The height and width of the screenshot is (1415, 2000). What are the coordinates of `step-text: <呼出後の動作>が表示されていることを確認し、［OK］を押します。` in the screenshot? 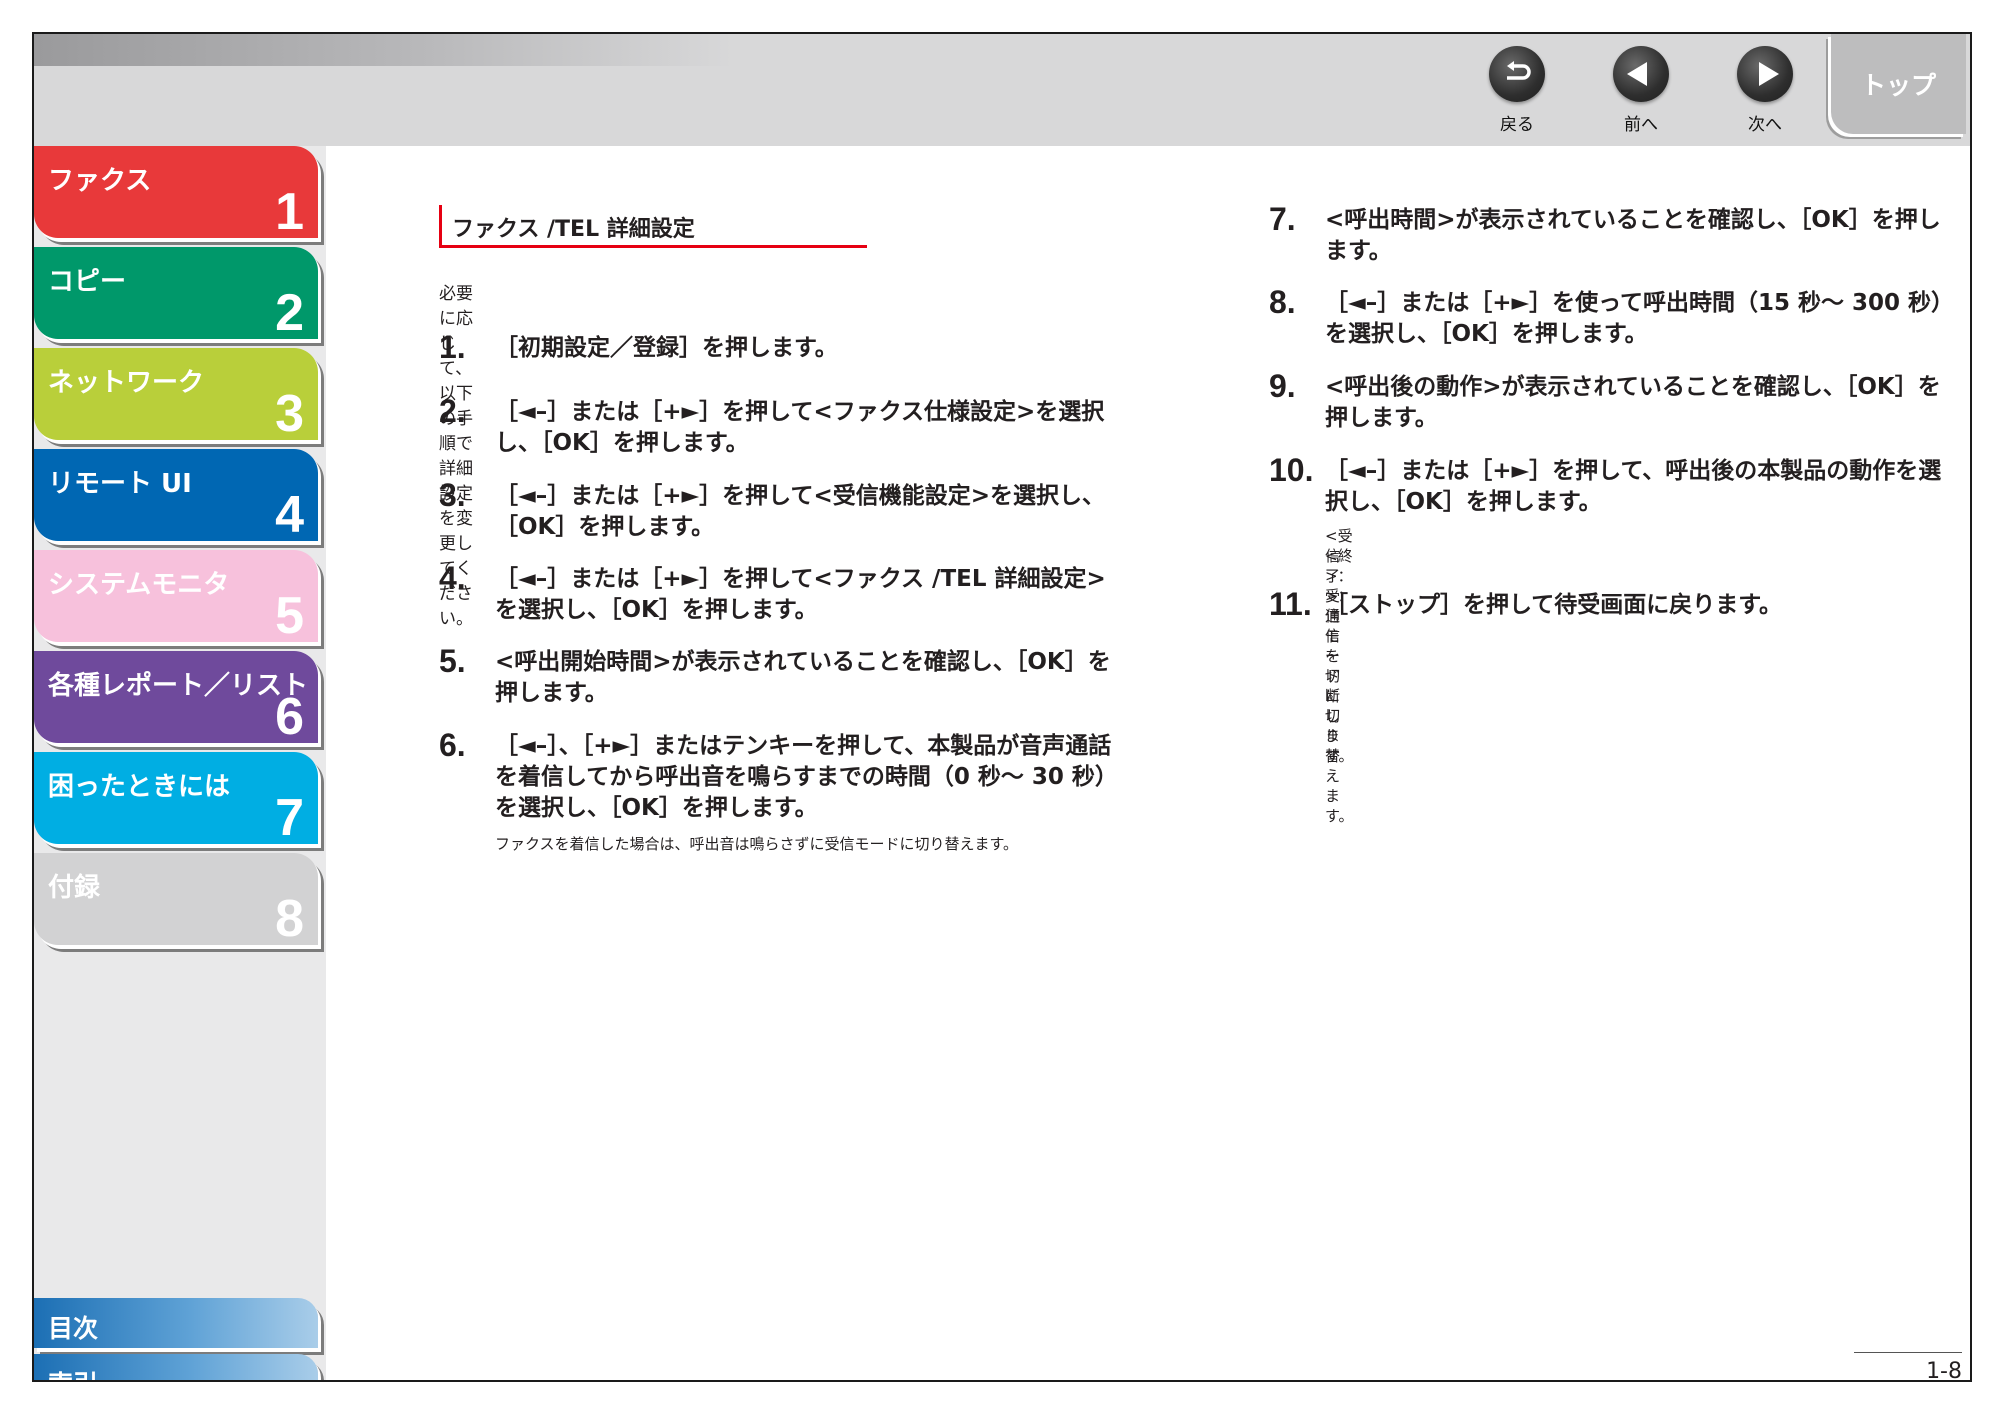 It's located at (1633, 402).